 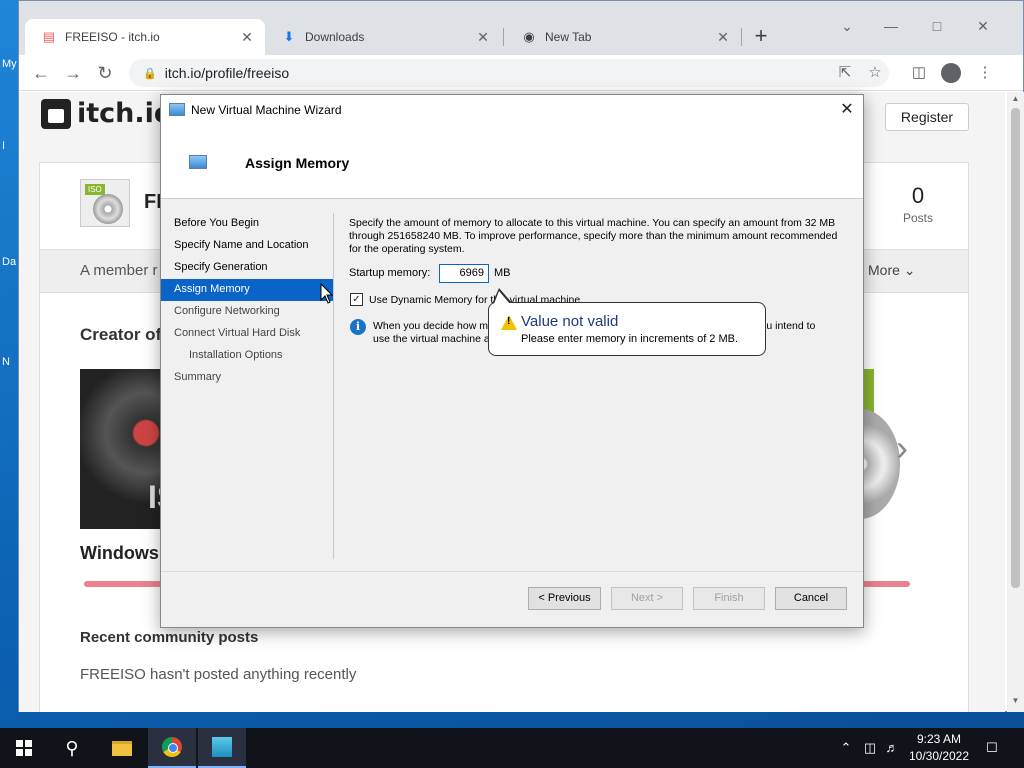 What do you see at coordinates (1015, 98) in the screenshot?
I see `scroll-up-icon: ▲` at bounding box center [1015, 98].